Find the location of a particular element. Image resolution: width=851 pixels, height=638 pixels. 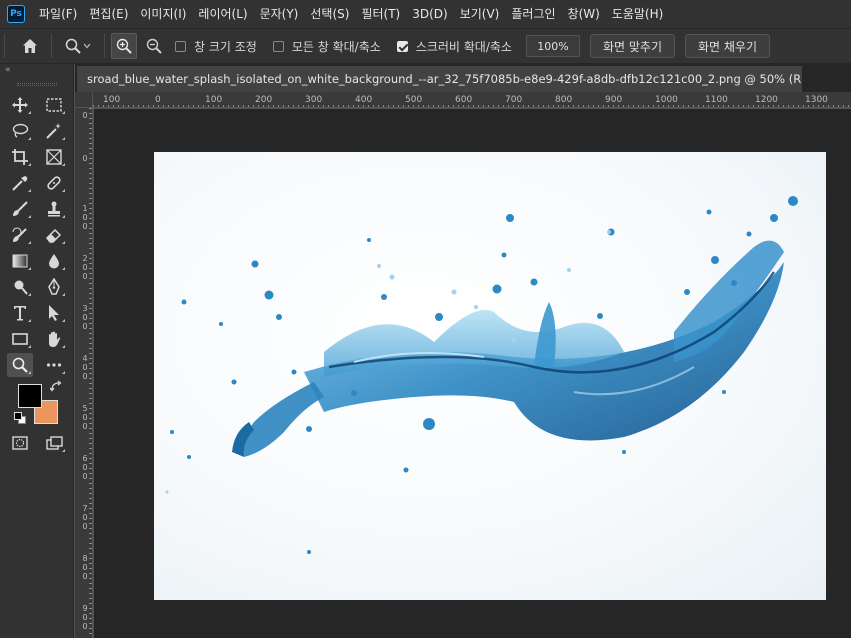

menu-image: 이미지(I) is located at coordinates (163, 14).